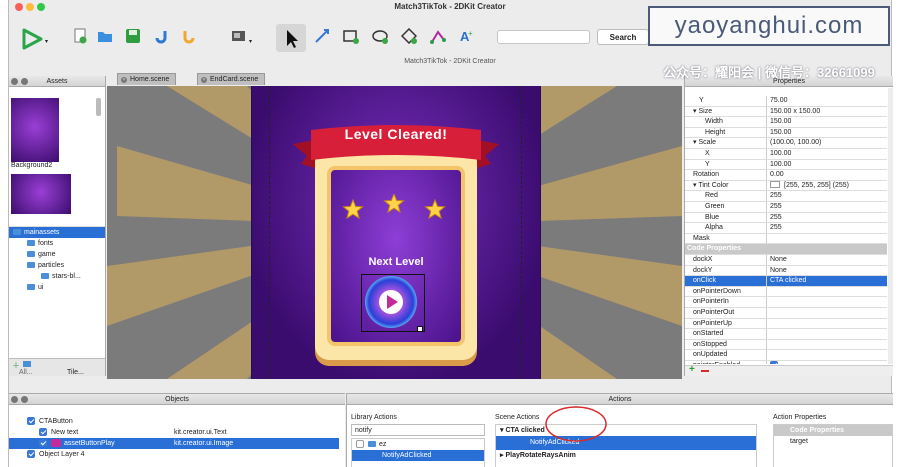 The width and height of the screenshot is (900, 467). I want to click on color-swatch, so click(775, 185).